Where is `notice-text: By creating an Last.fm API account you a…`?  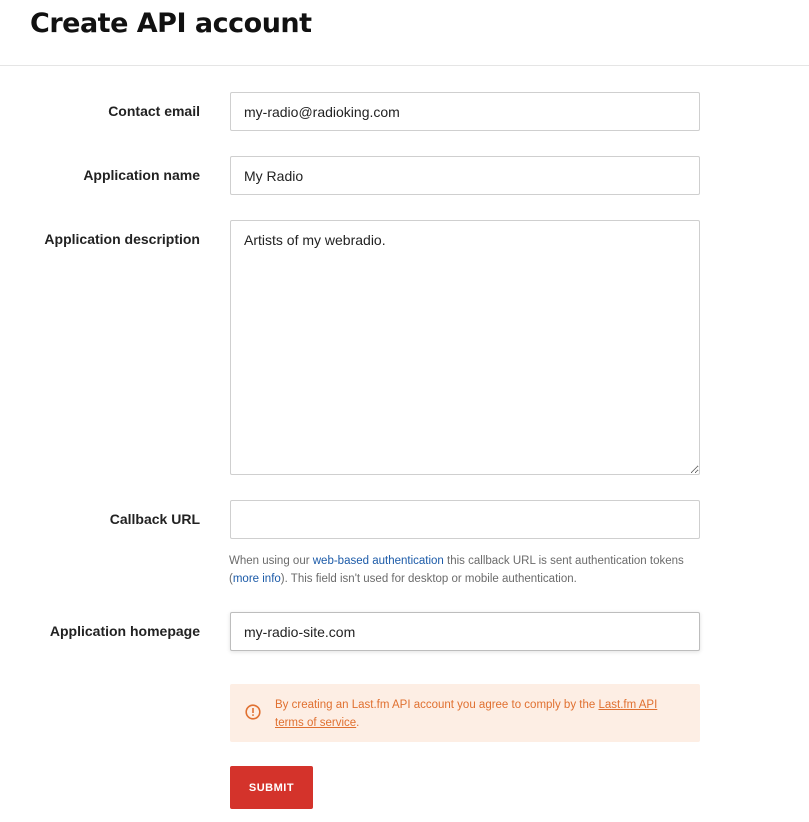 notice-text: By creating an Last.fm API account you a… is located at coordinates (475, 714).